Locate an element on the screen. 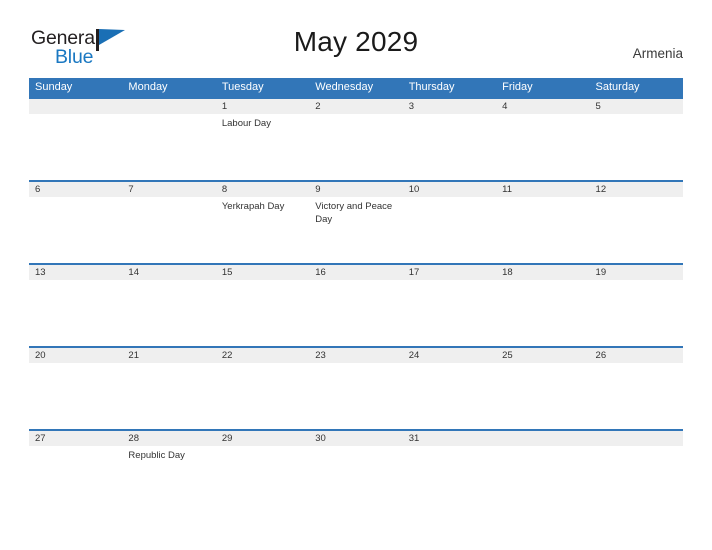  week-date-band: 27 28 29 30 31 is located at coordinates (356, 438).